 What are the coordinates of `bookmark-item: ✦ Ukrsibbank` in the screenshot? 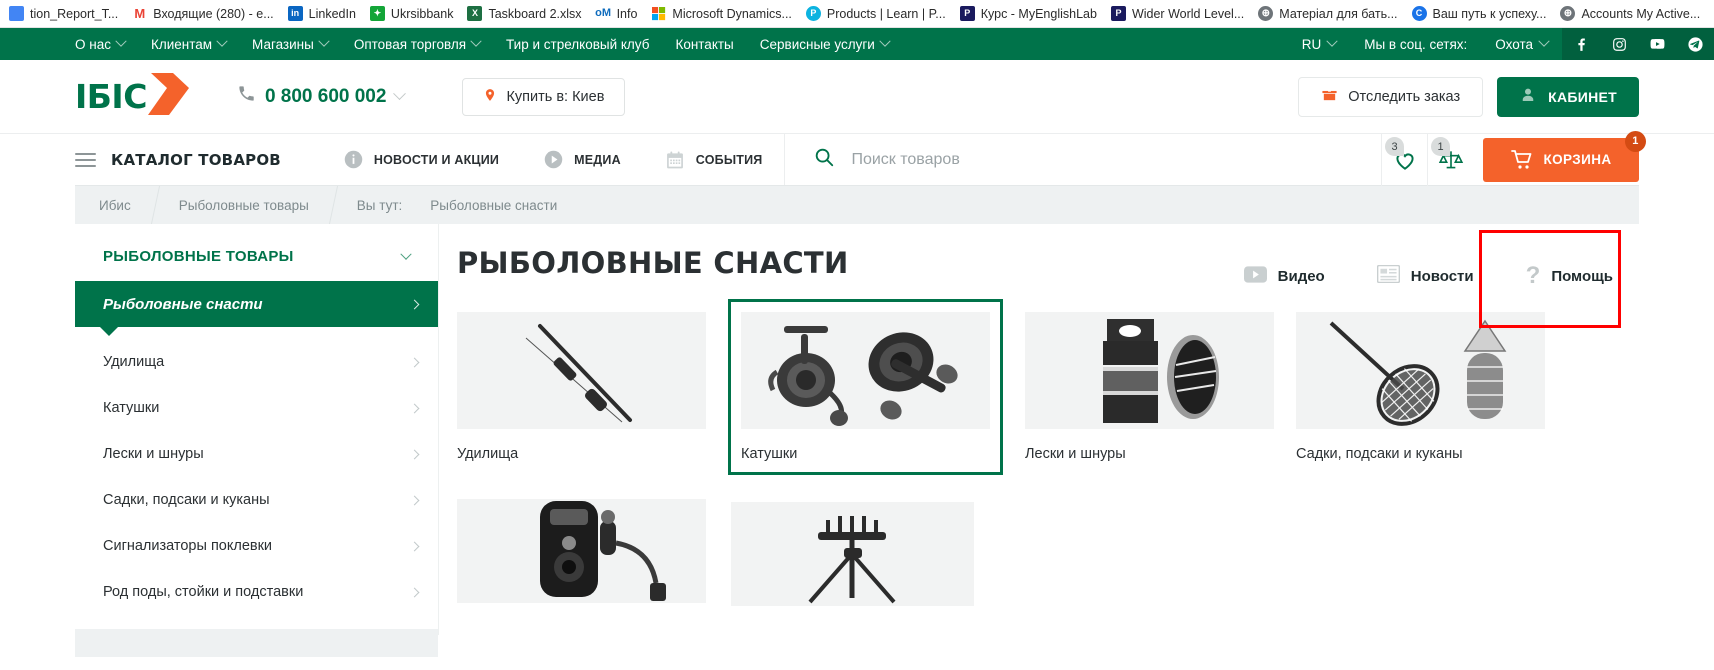 It's located at (412, 13).